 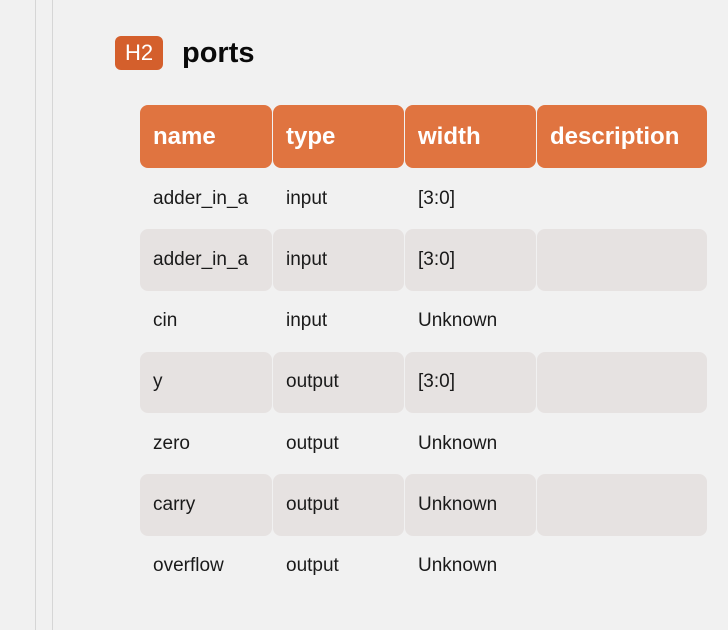 I want to click on column-header-name: name, so click(x=206, y=136).